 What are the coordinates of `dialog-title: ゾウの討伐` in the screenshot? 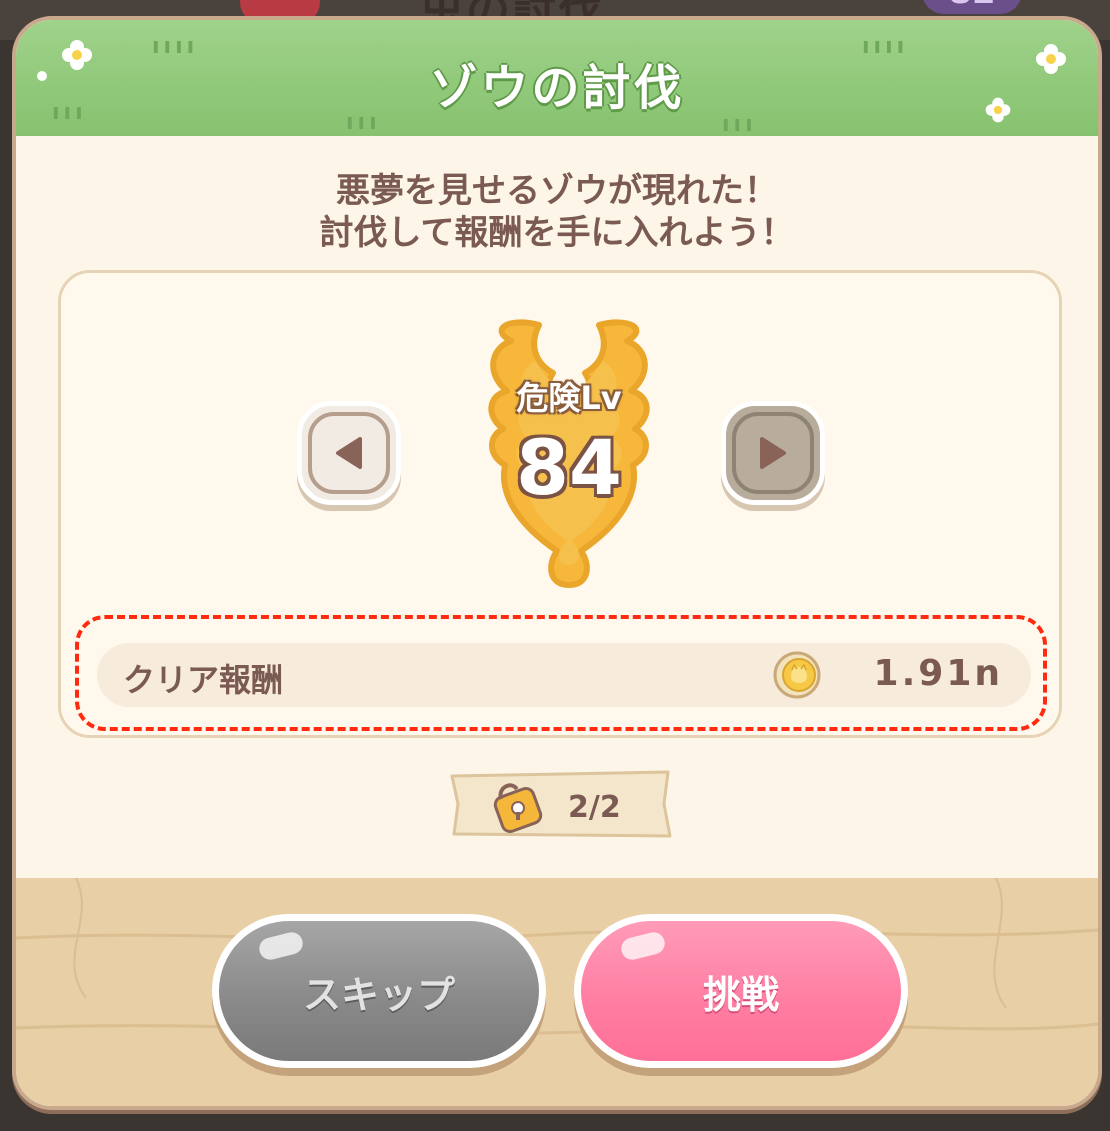 It's located at (557, 88).